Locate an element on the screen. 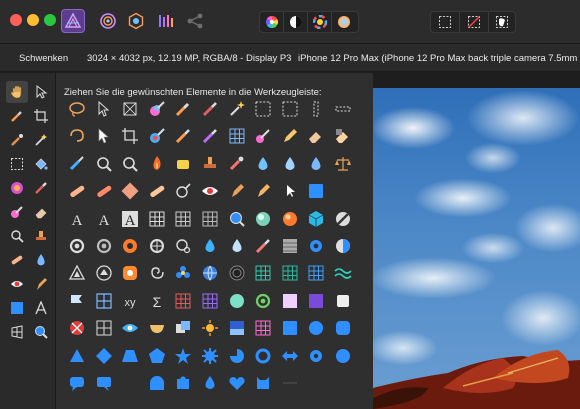  diamond-shape-icon is located at coordinates (104, 356).